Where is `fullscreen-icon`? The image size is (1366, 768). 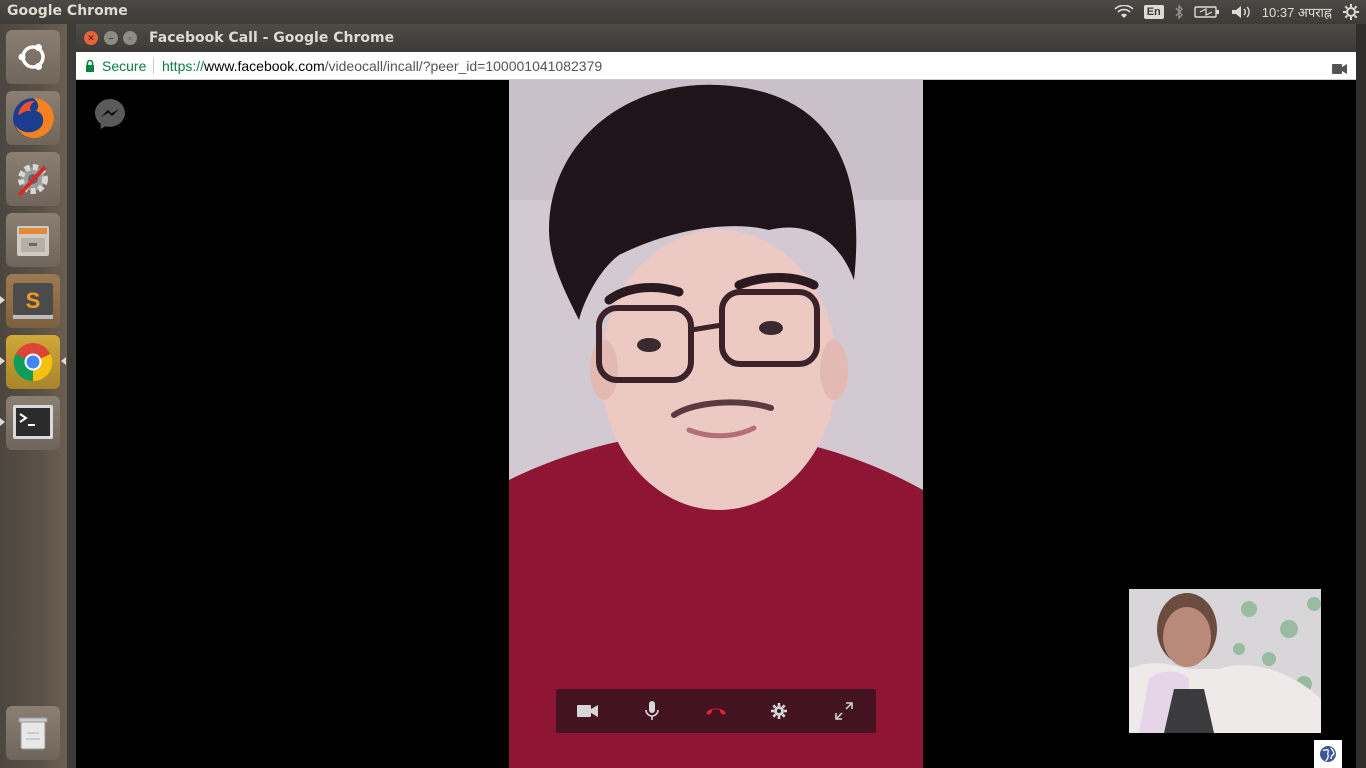 fullscreen-icon is located at coordinates (844, 711).